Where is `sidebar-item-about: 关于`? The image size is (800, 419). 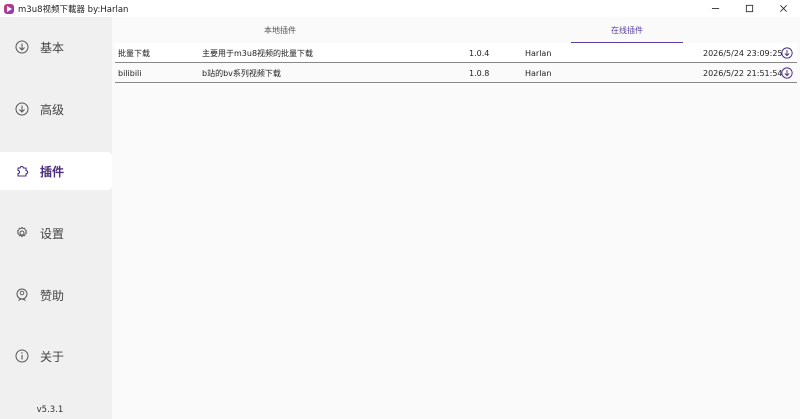
sidebar-item-about: 关于 is located at coordinates (56, 356).